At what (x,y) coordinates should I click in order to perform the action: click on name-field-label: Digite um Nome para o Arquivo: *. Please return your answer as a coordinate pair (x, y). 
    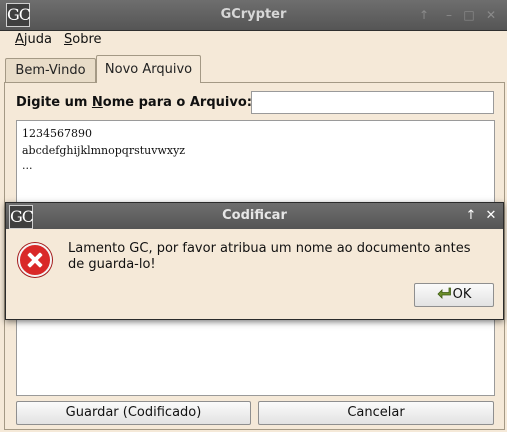
    Looking at the image, I should click on (139, 102).